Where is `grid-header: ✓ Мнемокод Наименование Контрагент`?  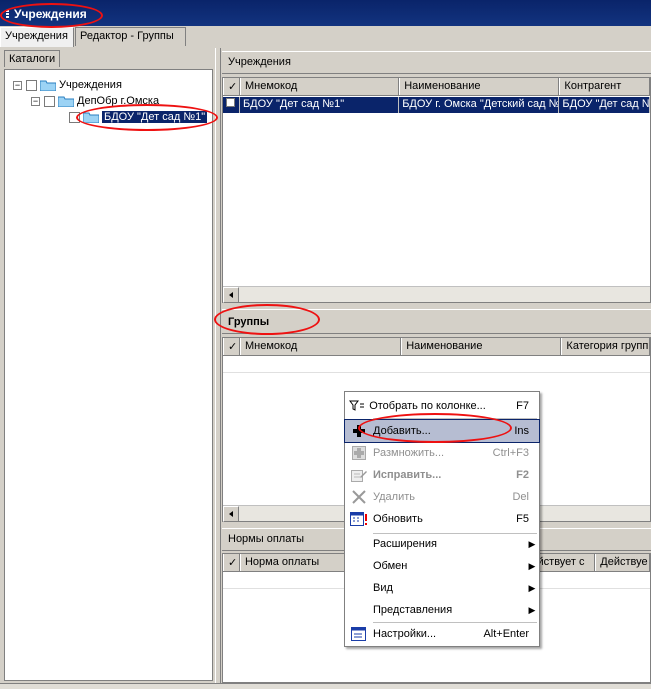
grid-header: ✓ Мнемокод Наименование Контрагент is located at coordinates (436, 87).